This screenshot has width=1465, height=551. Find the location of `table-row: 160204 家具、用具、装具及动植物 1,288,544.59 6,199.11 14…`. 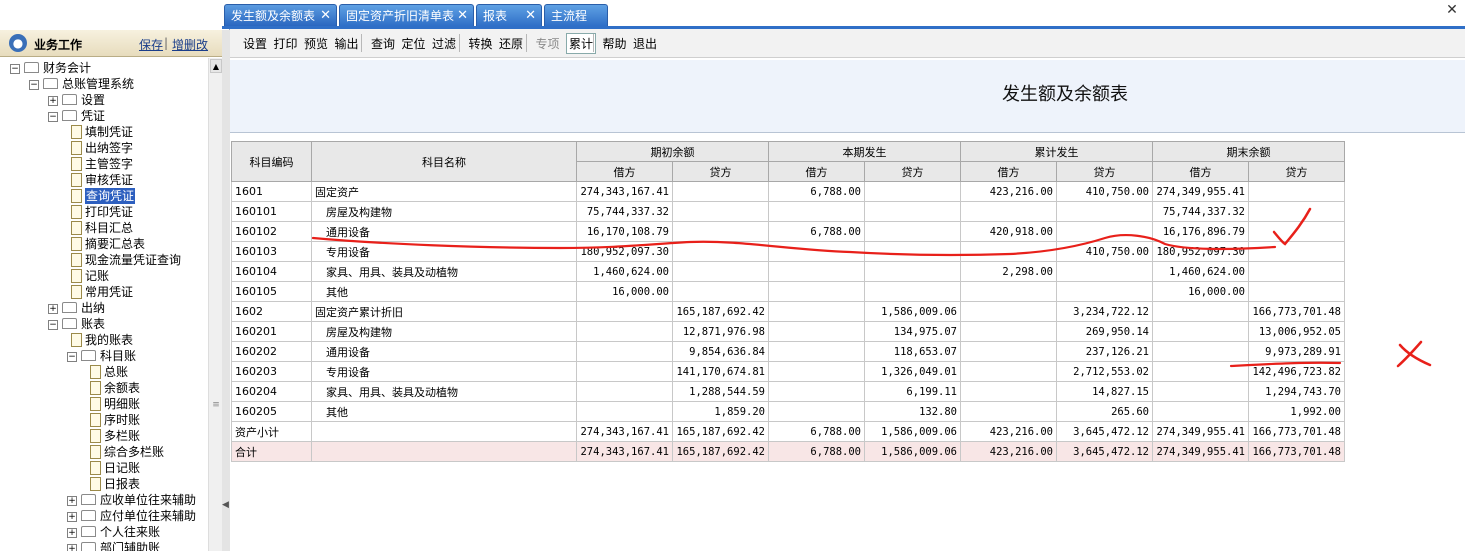

table-row: 160204 家具、用具、装具及动植物 1,288,544.59 6,199.11 14… is located at coordinates (788, 391).